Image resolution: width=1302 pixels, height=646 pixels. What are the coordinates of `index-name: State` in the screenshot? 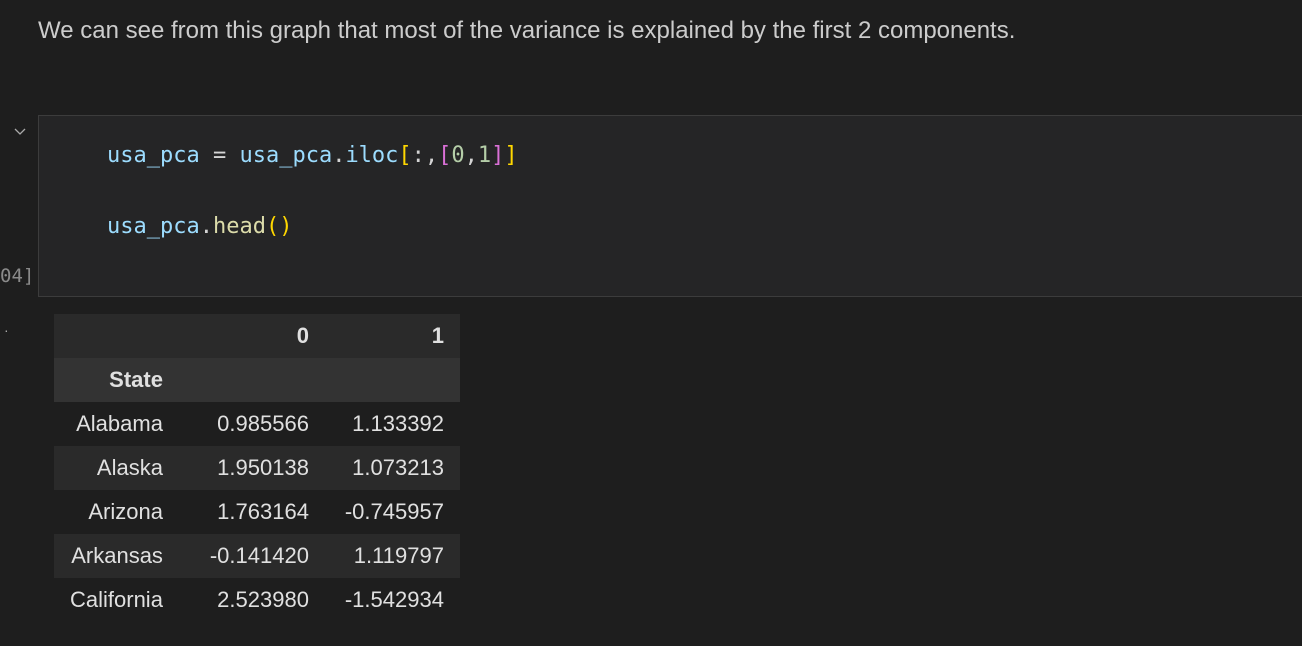 It's located at (136, 379).